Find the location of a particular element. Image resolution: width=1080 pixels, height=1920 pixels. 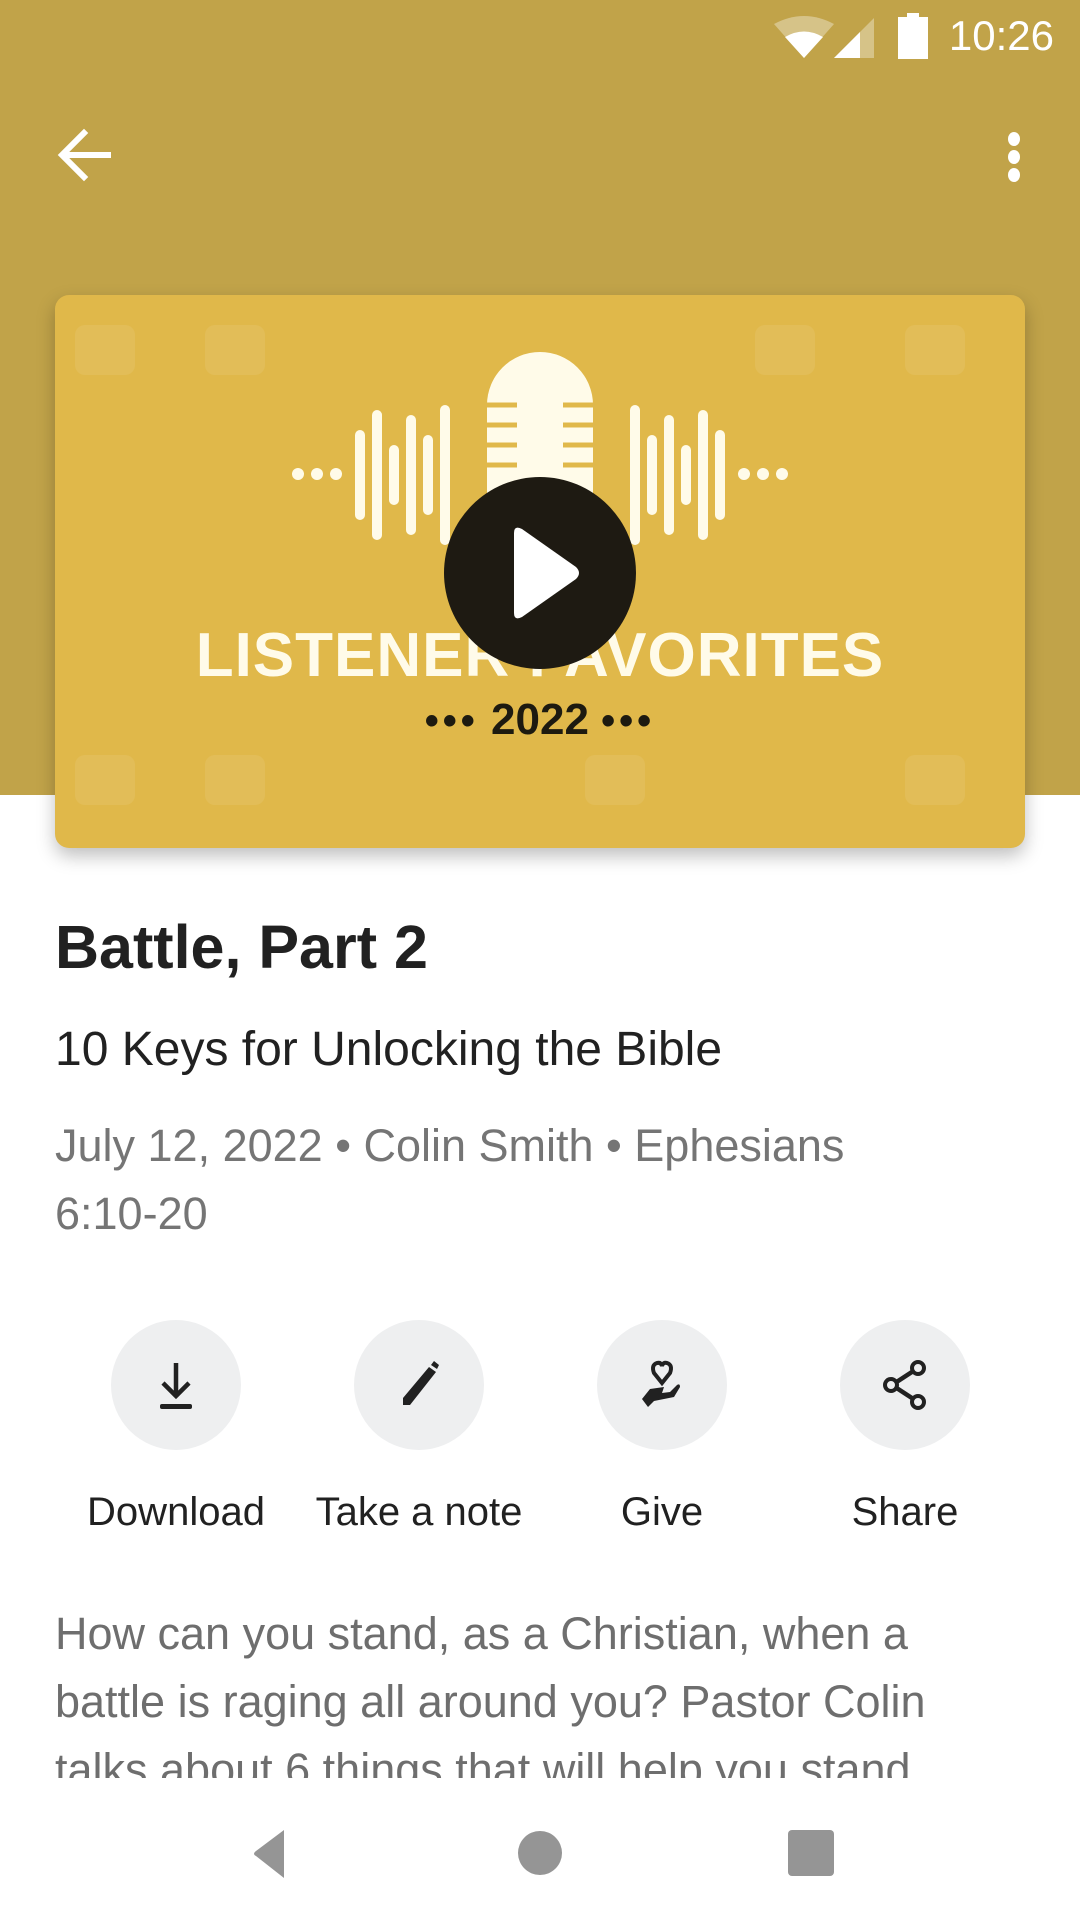

share-label: Share is located at coordinates (905, 1512).